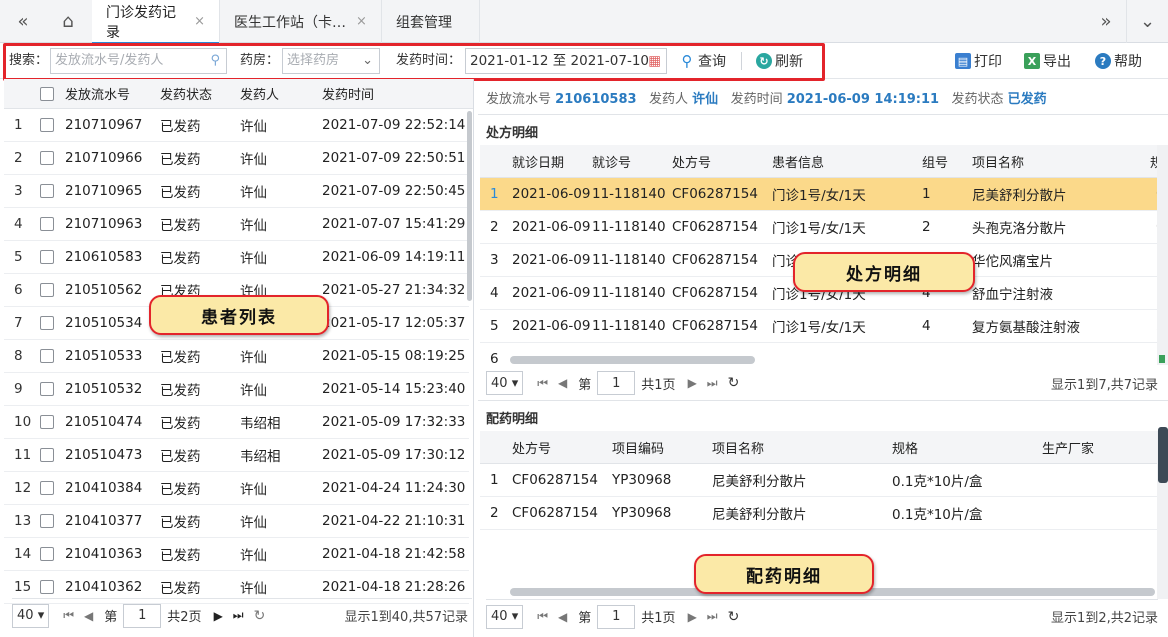 The image size is (1168, 637). I want to click on table-row: 13 210410377 已发药 许仙 2021-04-22 21:10:31, so click(236, 521).